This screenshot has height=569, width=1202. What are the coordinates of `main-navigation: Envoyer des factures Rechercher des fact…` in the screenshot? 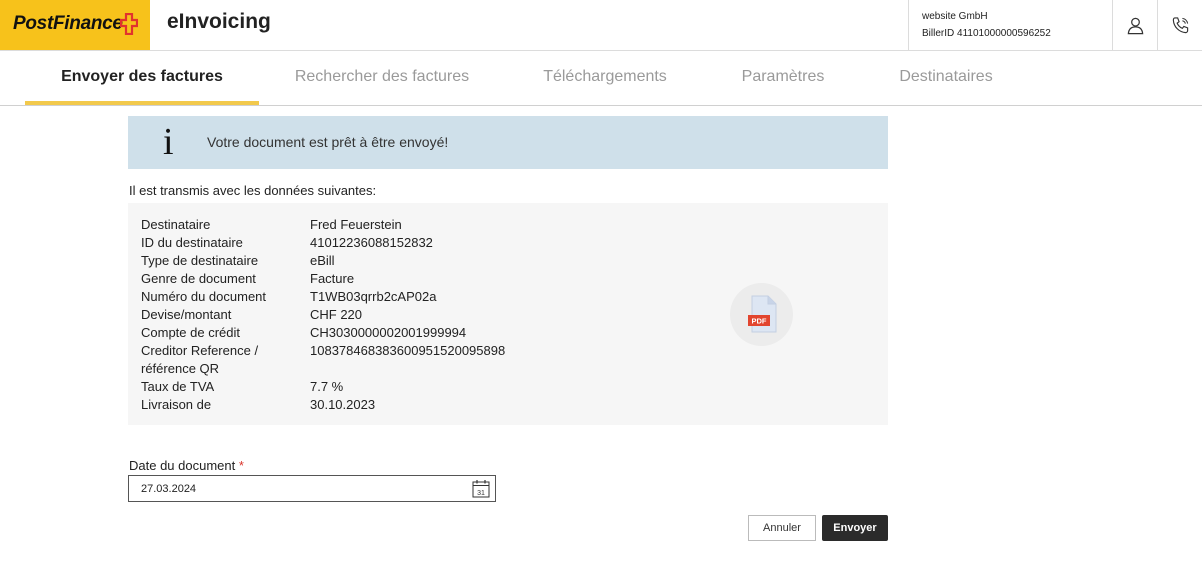 It's located at (601, 78).